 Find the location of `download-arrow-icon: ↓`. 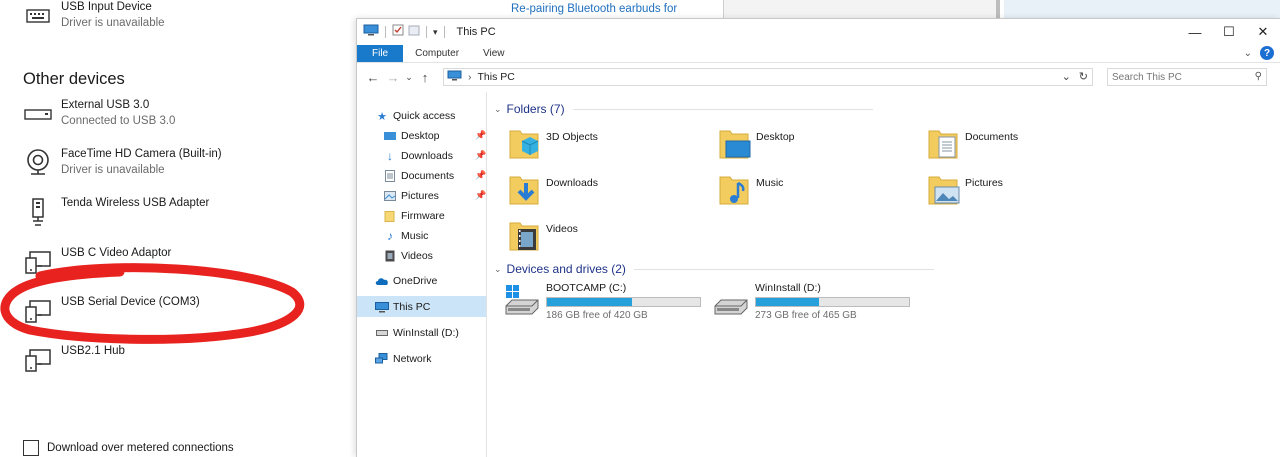

download-arrow-icon: ↓ is located at coordinates (390, 156).